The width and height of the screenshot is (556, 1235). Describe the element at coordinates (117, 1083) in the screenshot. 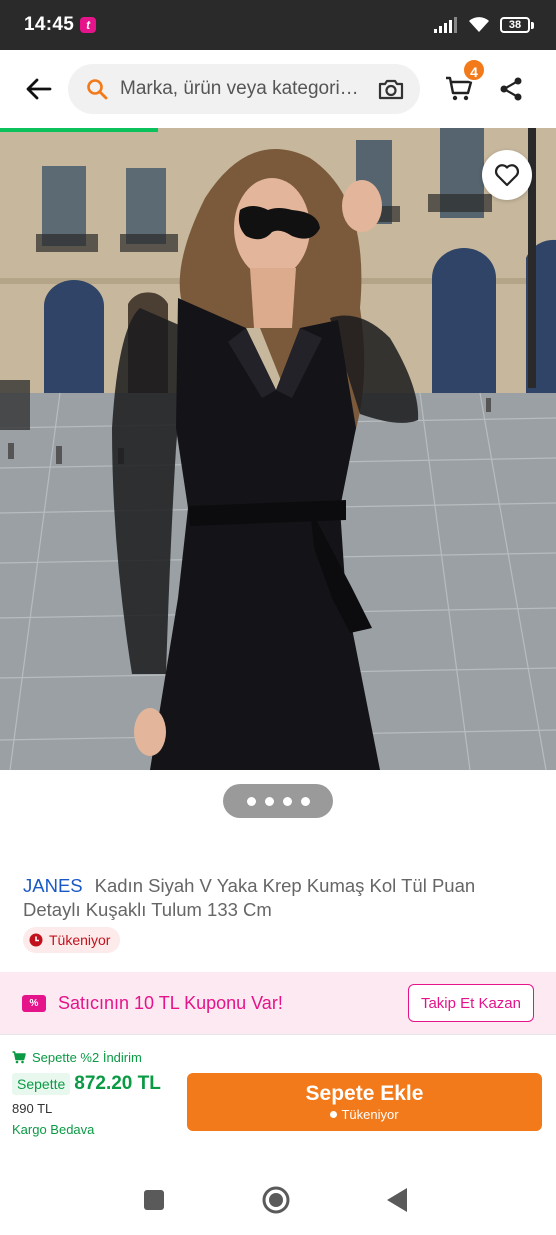

I see `cart-price: 872.20 TL` at that location.